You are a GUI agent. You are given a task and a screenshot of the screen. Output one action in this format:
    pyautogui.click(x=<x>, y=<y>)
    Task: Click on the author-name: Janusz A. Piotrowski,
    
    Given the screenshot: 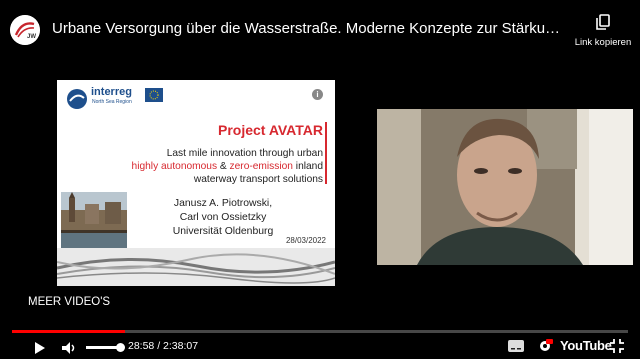 What is the action you would take?
    pyautogui.click(x=223, y=203)
    